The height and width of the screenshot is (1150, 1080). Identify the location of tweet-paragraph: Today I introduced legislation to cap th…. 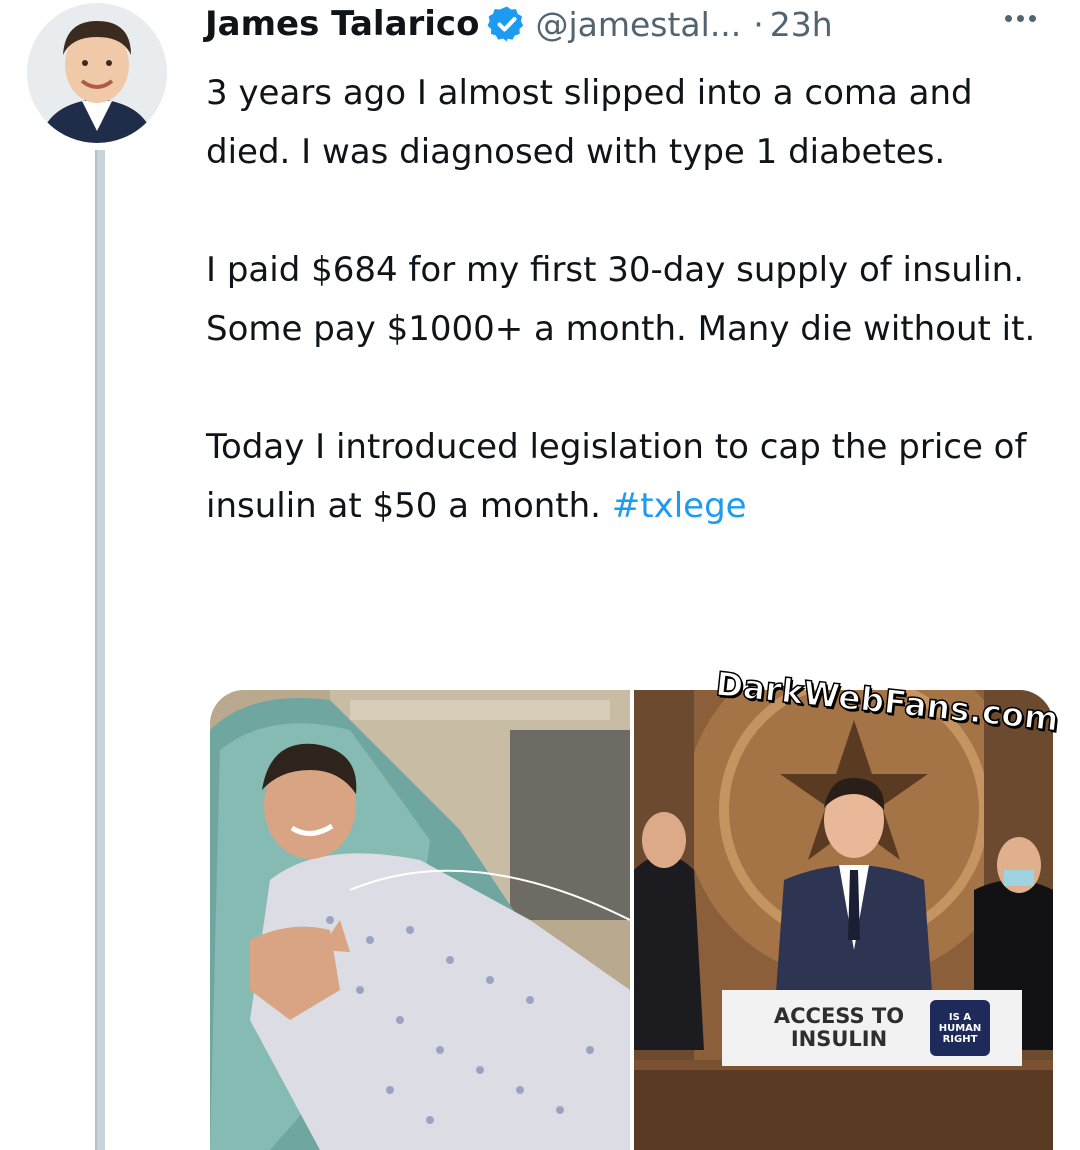
(621, 477).